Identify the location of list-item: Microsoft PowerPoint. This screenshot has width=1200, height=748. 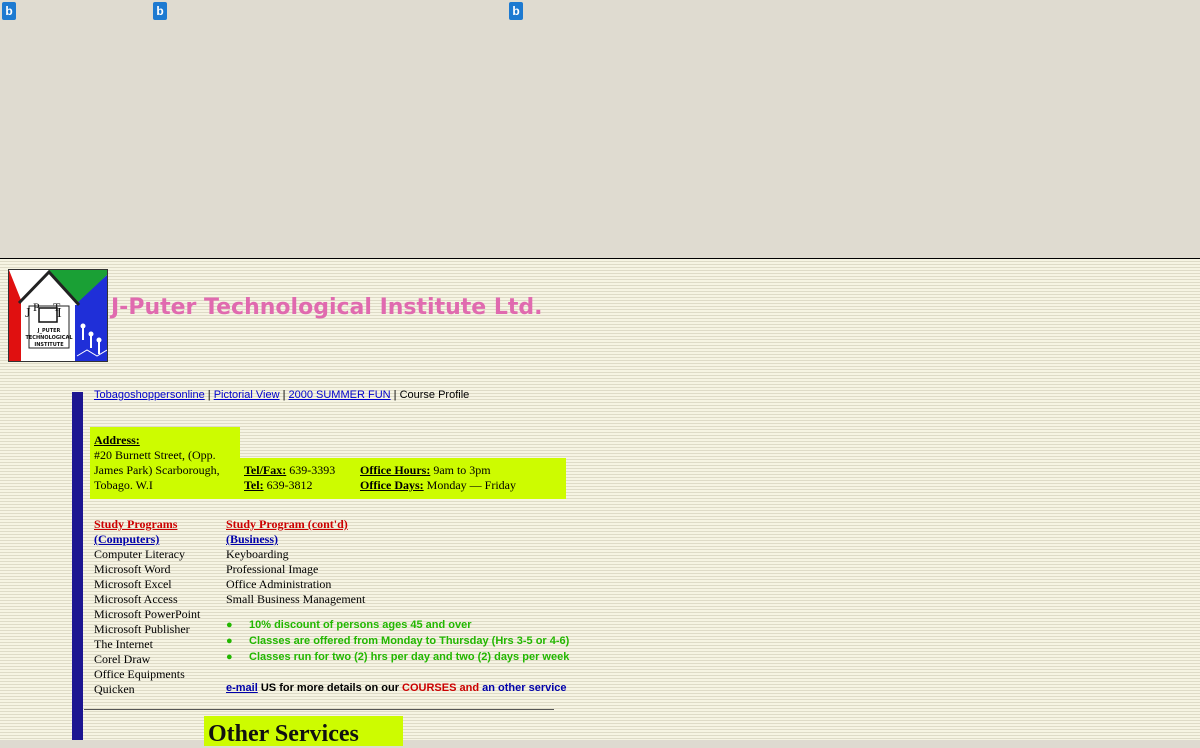
(147, 614).